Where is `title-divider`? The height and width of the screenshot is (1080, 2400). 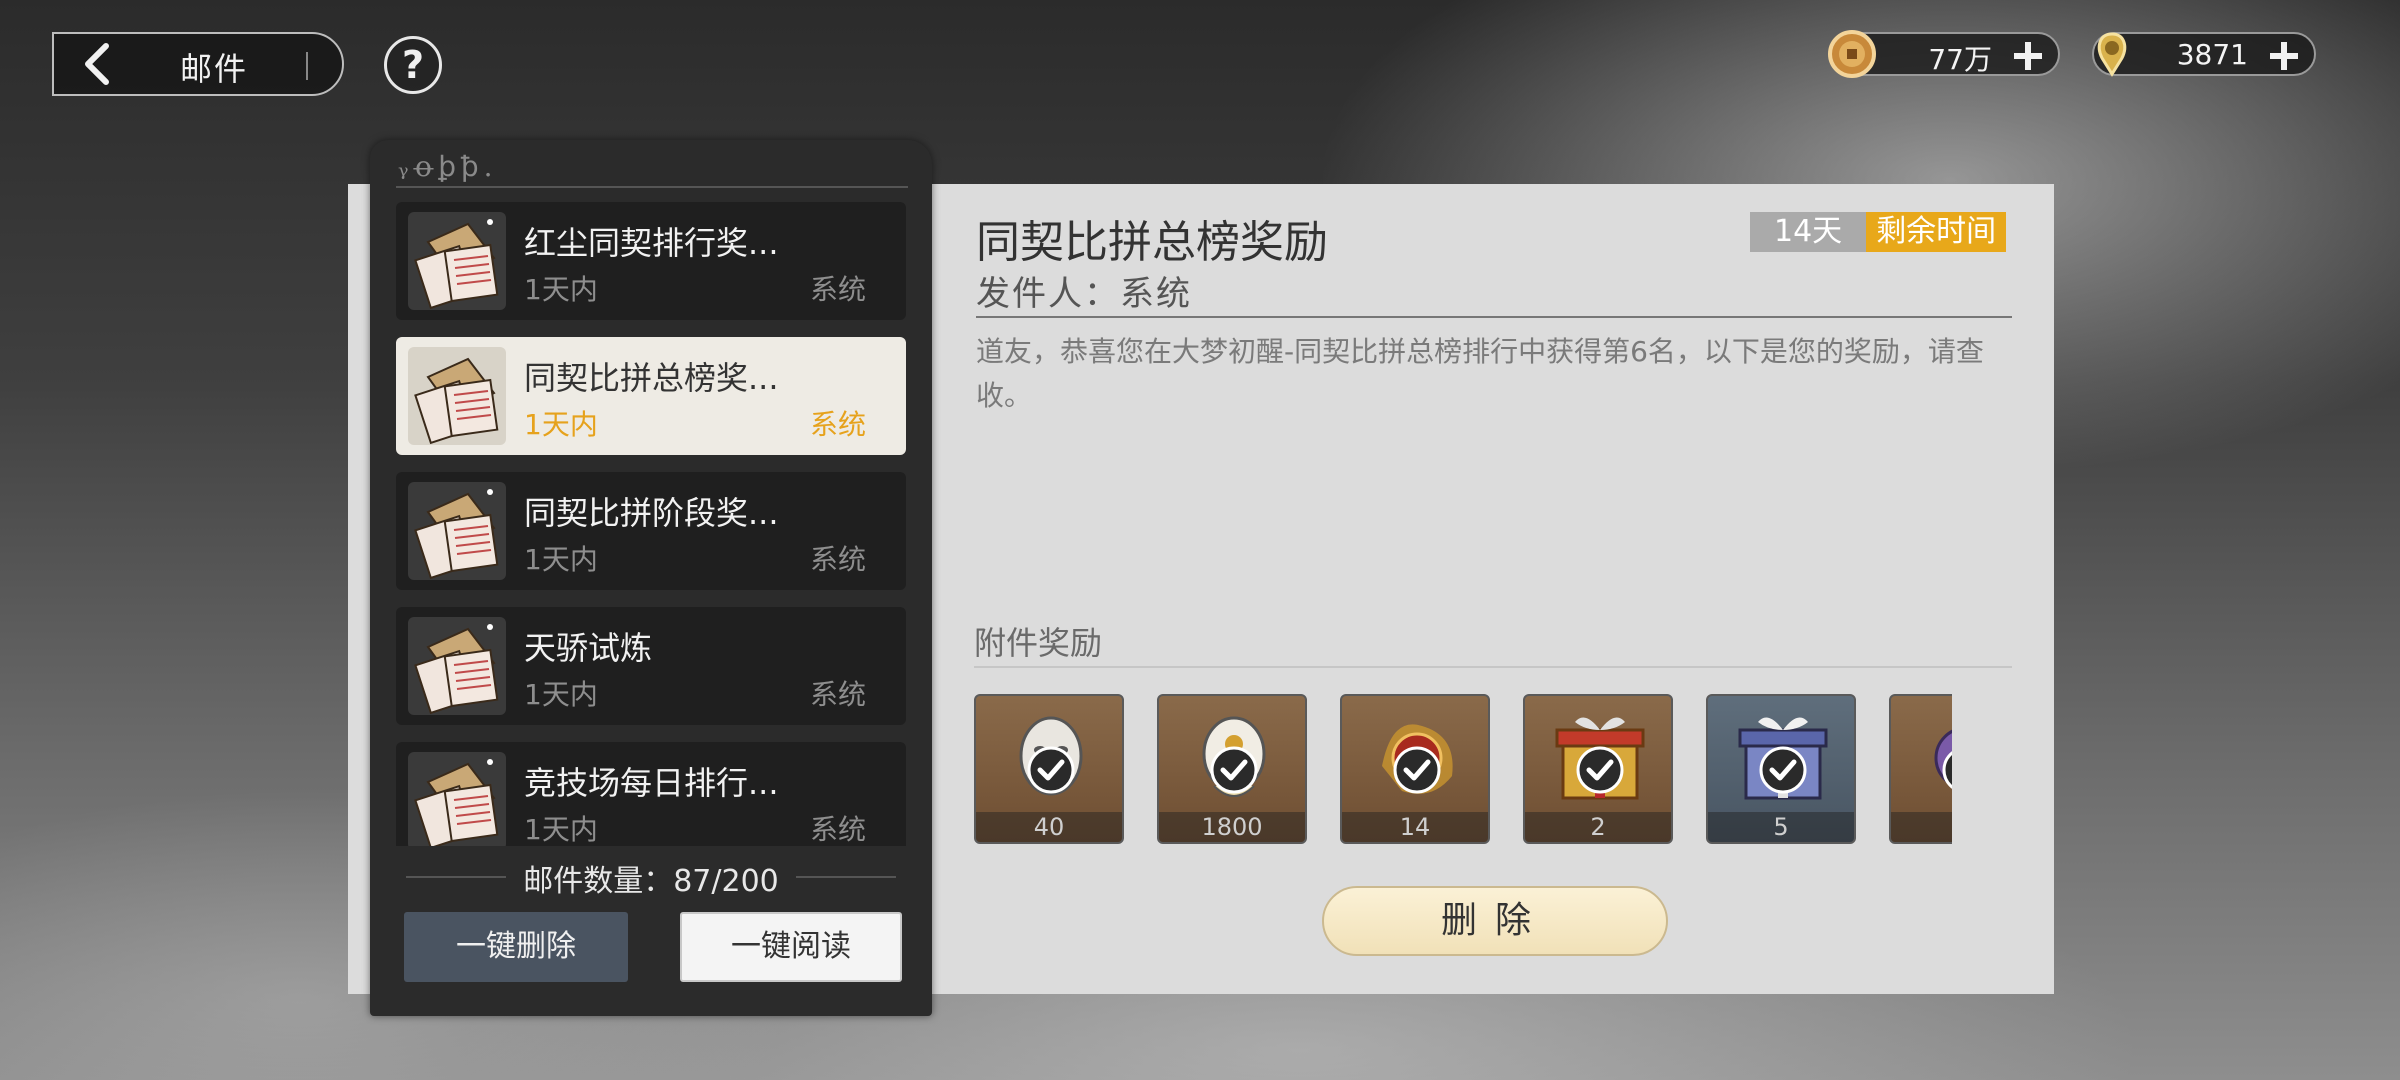 title-divider is located at coordinates (307, 66).